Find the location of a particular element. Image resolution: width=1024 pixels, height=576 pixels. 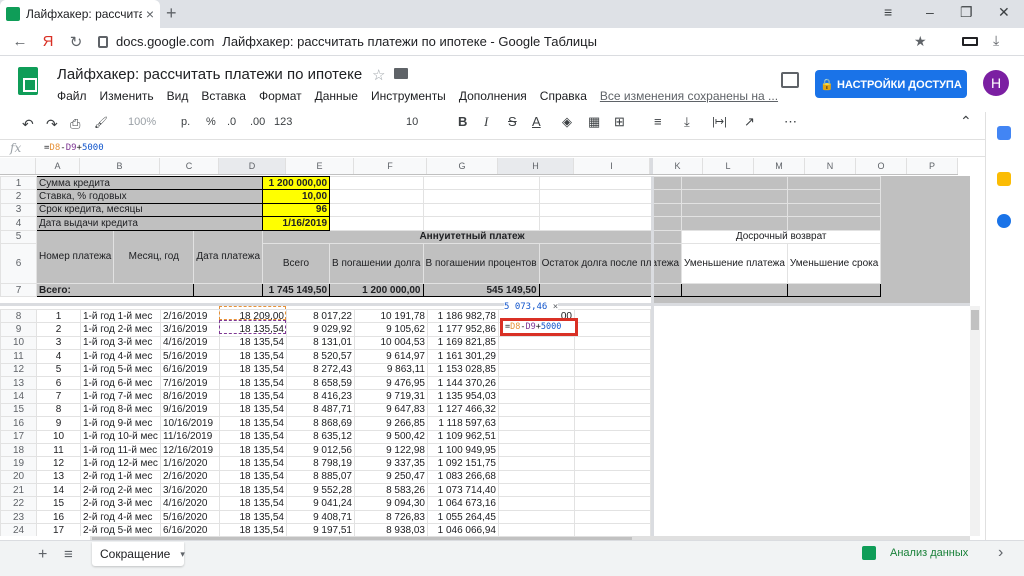

cell-total-sum: 1 745 149,50 is located at coordinates (296, 290).